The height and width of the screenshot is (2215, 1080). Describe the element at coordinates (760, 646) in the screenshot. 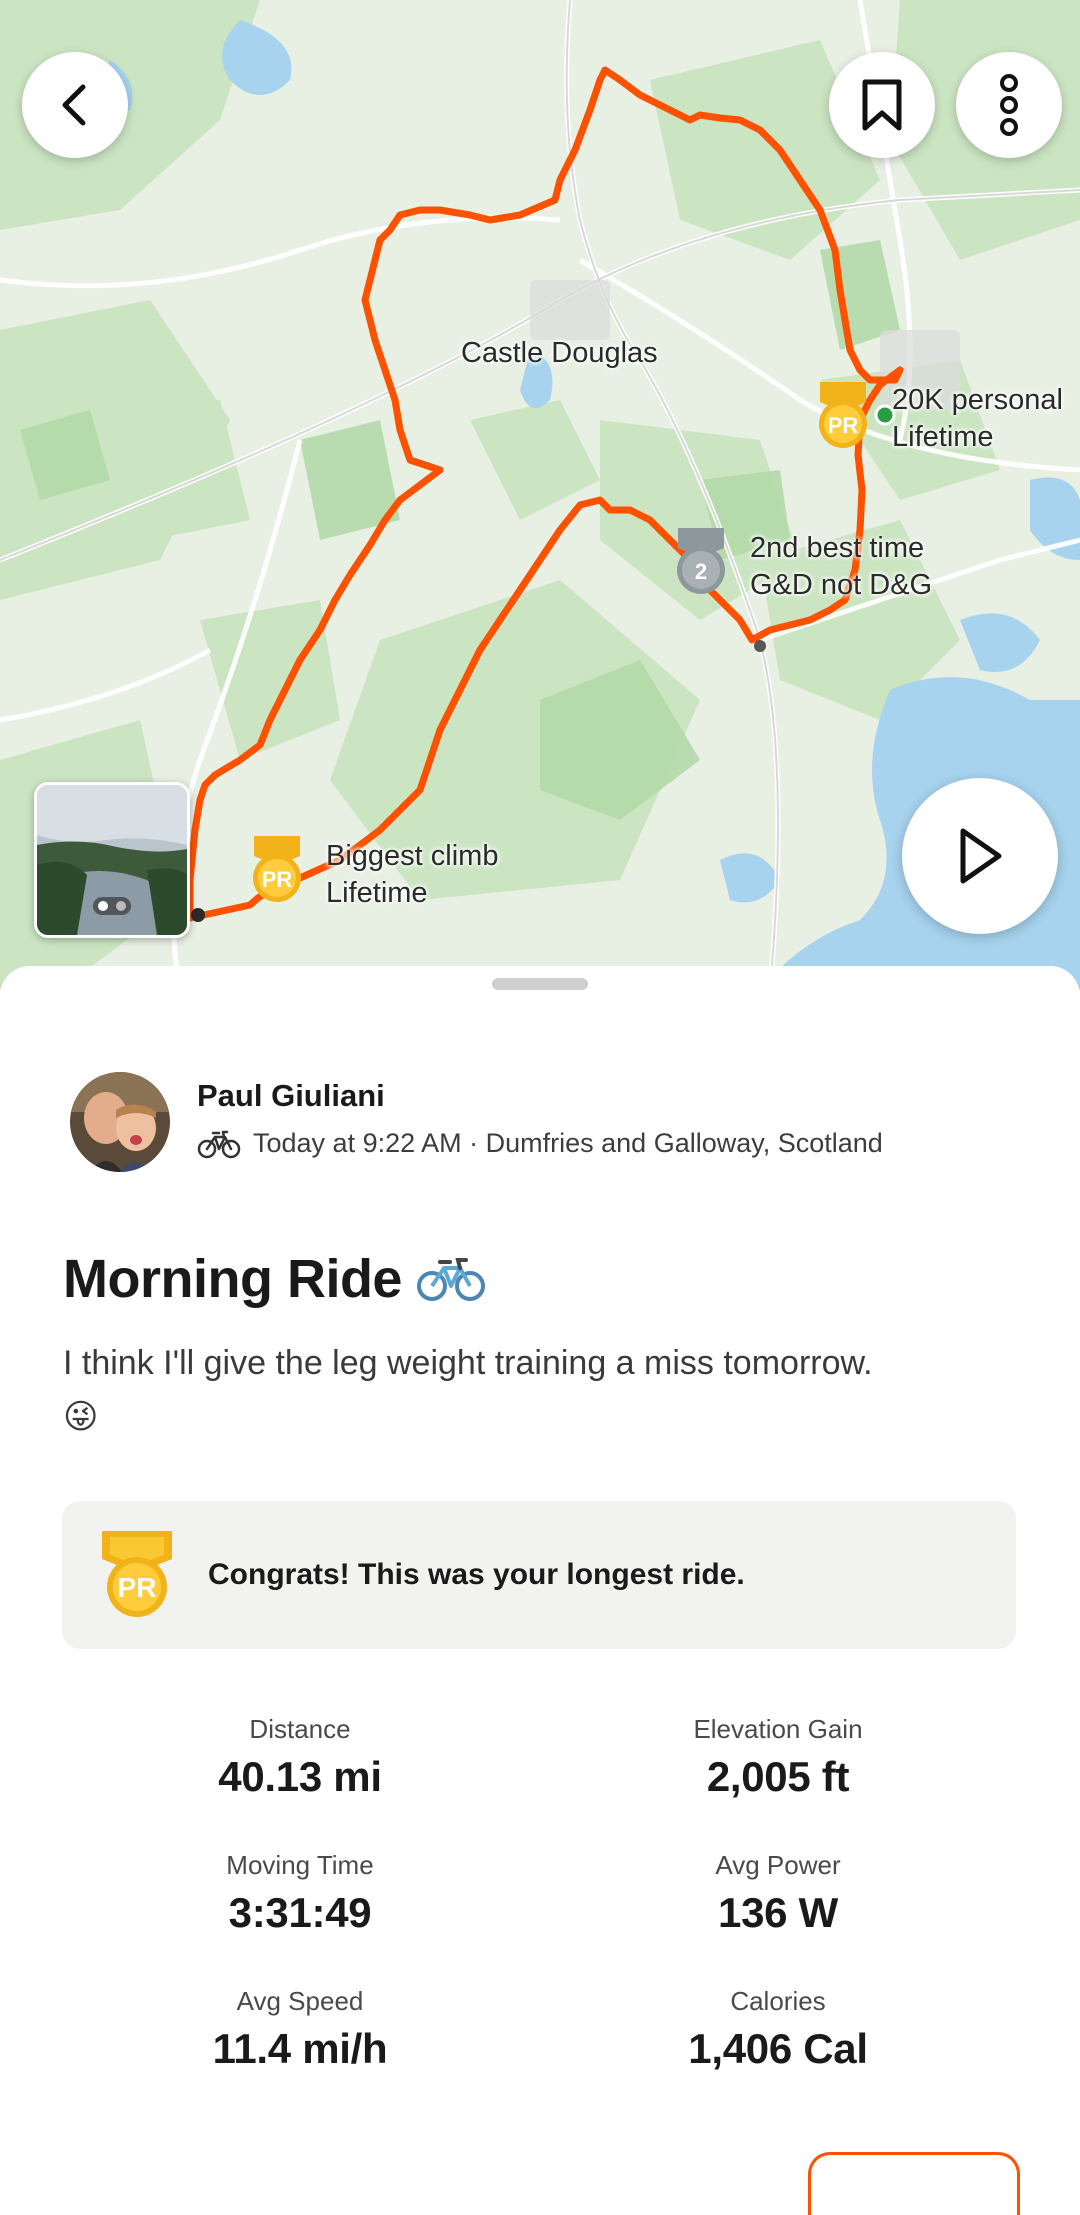

I see `waypoint-marker` at that location.